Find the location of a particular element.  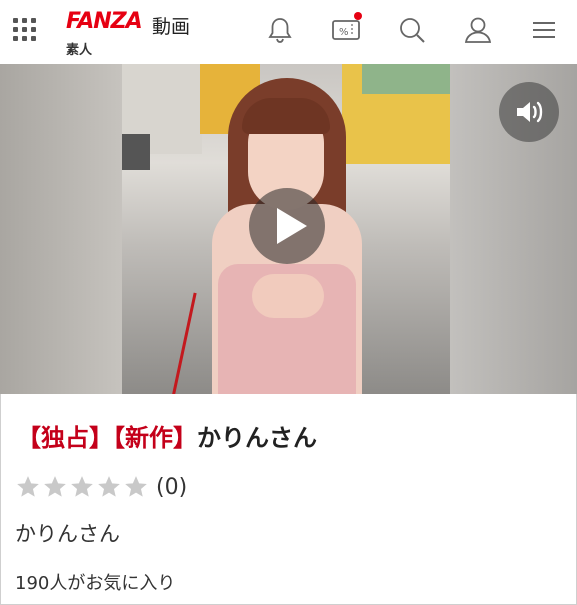

product-title: 【独占】【新作】かりんさん is located at coordinates (167, 435).